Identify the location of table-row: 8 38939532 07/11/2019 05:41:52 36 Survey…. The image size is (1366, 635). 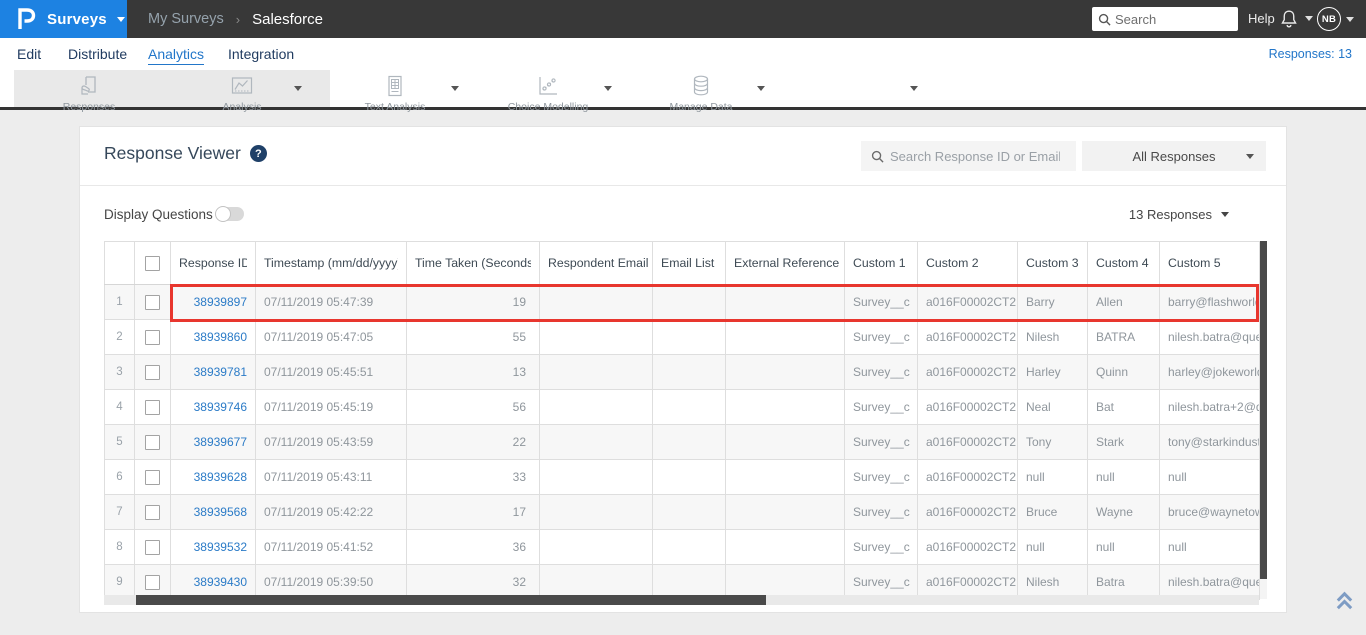
(682, 547).